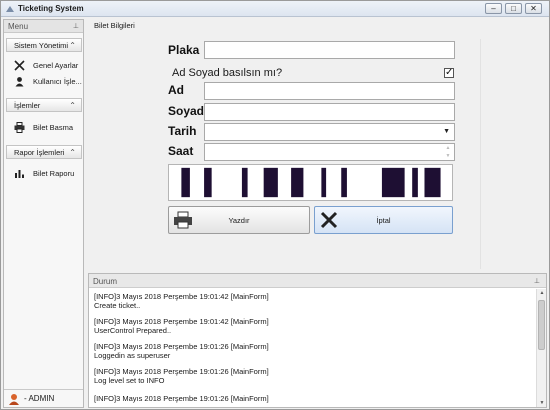 The height and width of the screenshot is (410, 550). What do you see at coordinates (129, 380) in the screenshot?
I see `log-entry-message: Log level set to INFO` at bounding box center [129, 380].